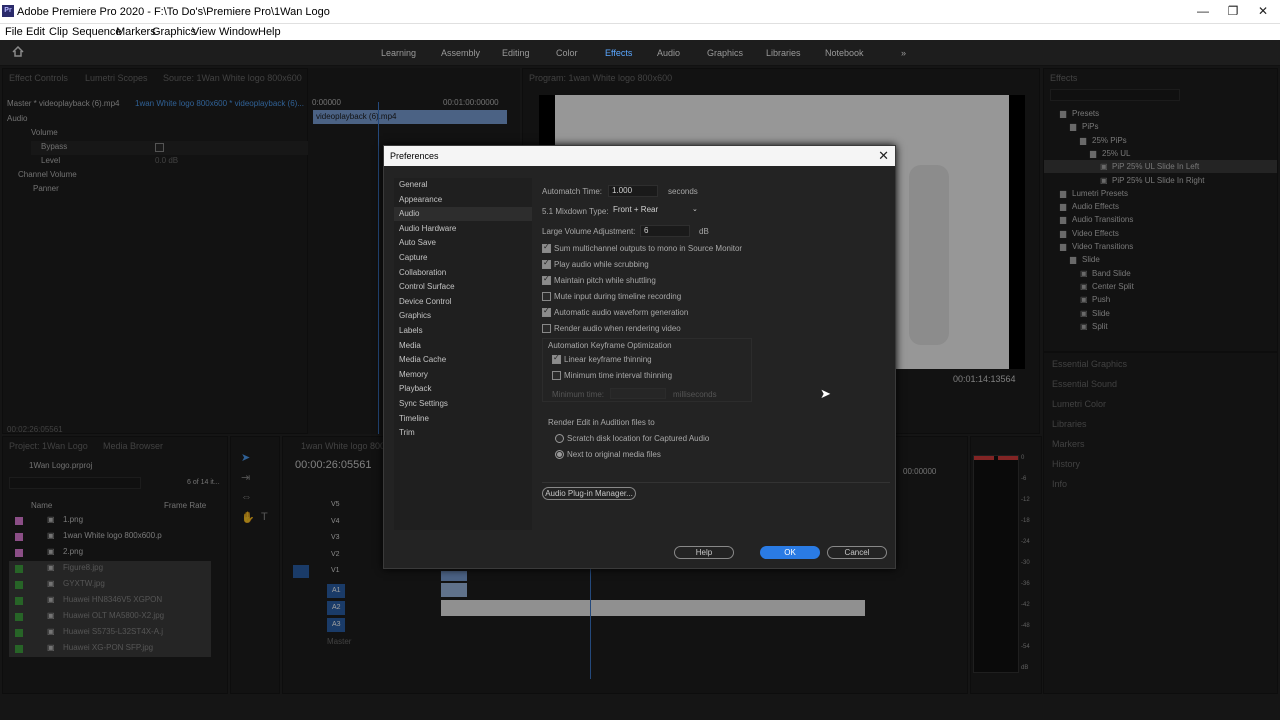  I want to click on render-location-label: Scratch disk location for Captured Audio, so click(638, 438).